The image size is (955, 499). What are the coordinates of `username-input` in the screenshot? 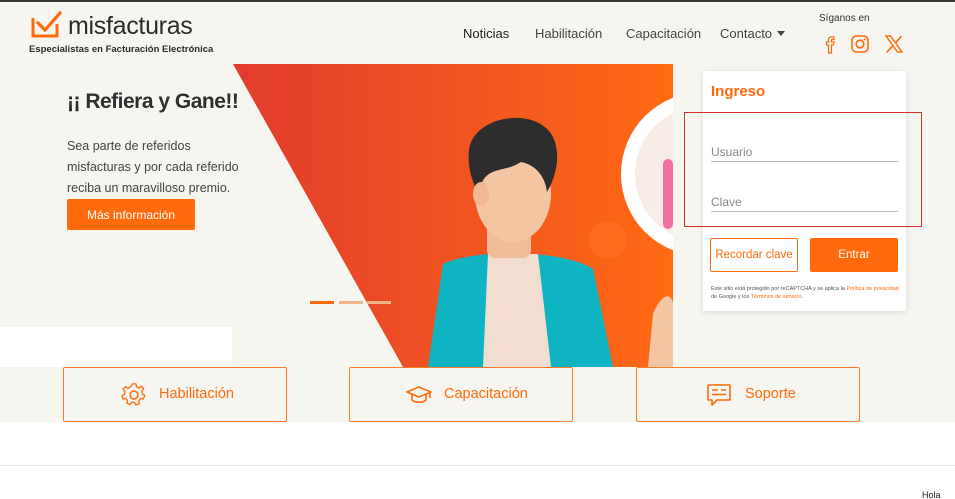 It's located at (804, 152).